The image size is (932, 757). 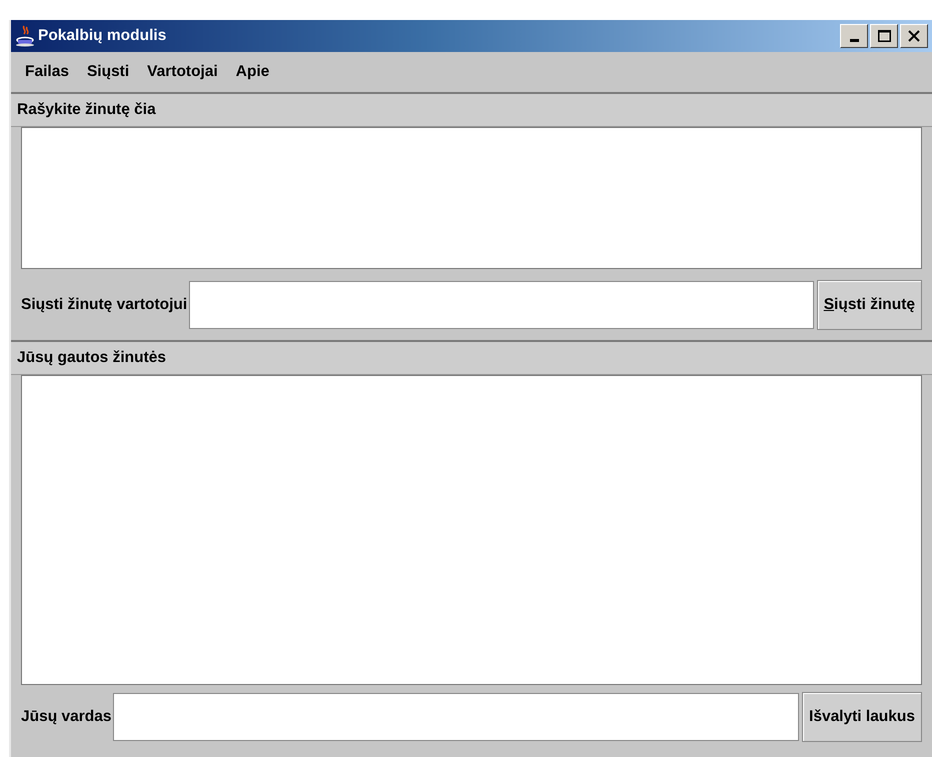 I want to click on recipient-label: Siųsti žinutę vartotojui, so click(x=104, y=305).